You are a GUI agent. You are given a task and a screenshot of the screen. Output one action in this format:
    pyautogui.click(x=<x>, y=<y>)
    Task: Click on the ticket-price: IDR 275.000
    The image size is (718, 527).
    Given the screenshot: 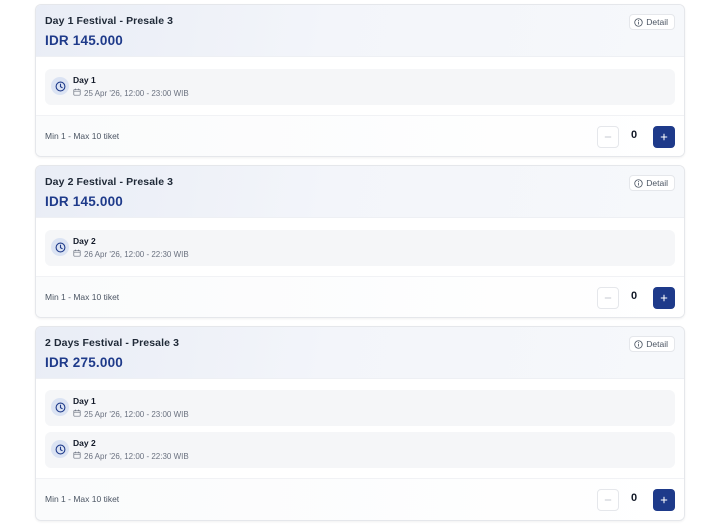 What is the action you would take?
    pyautogui.click(x=84, y=362)
    